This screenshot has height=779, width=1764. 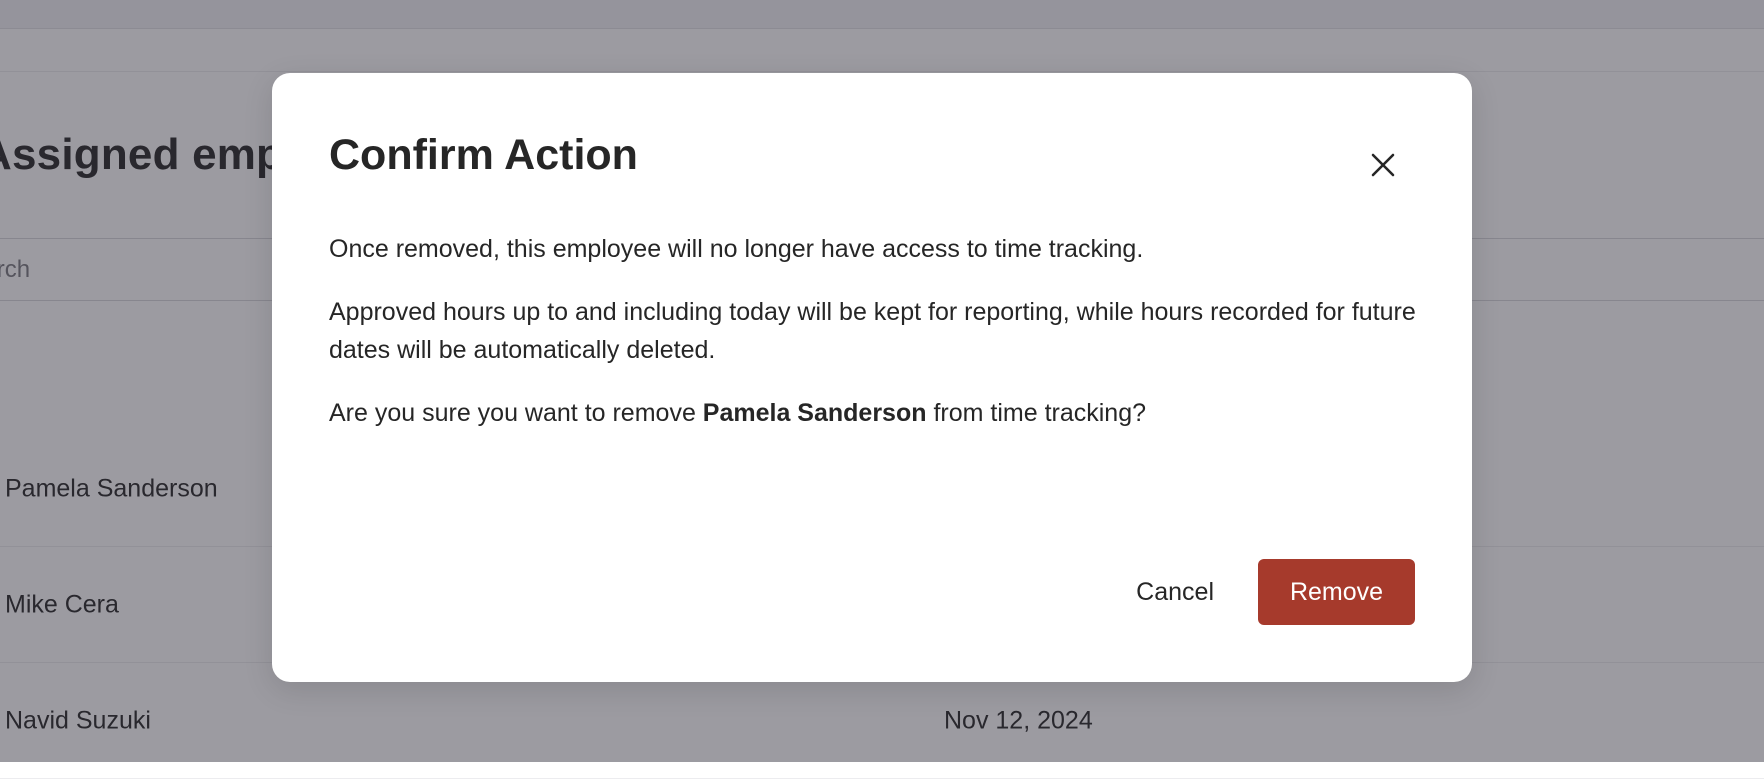 I want to click on close-button, so click(x=1383, y=165).